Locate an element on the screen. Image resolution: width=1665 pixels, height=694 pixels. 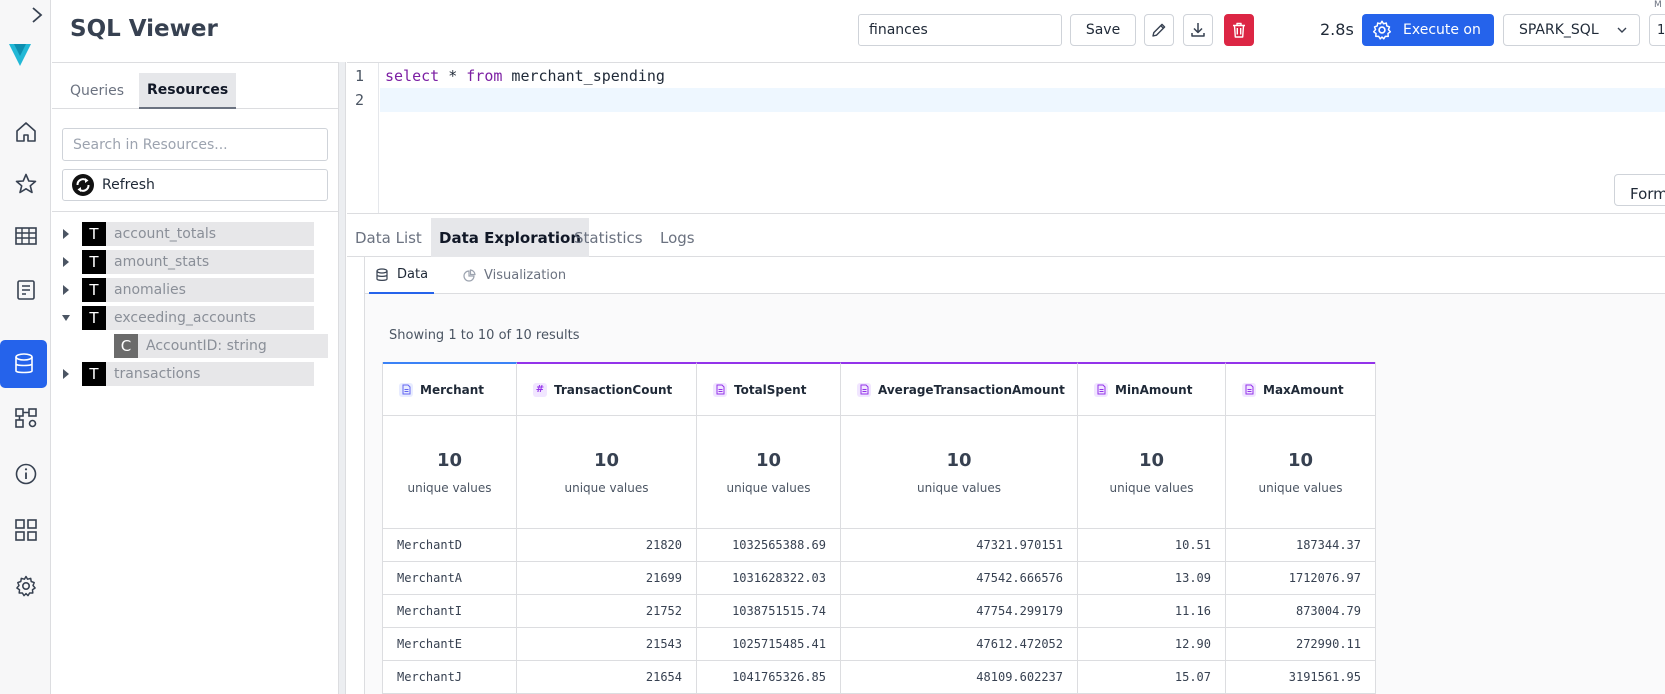
table-cell: 12.90 is located at coordinates (1152, 644).